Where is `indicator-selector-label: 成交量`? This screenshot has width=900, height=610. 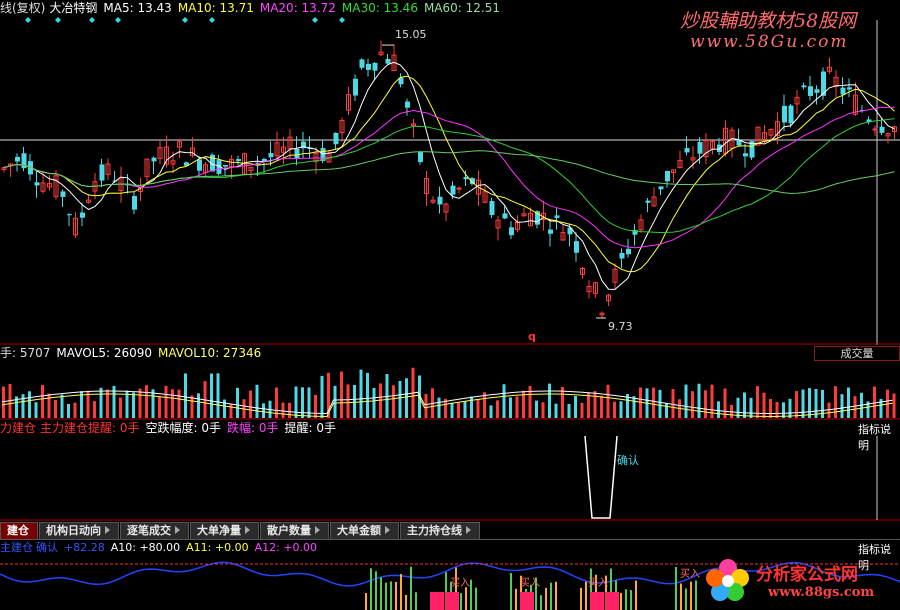 indicator-selector-label: 成交量 is located at coordinates (857, 353).